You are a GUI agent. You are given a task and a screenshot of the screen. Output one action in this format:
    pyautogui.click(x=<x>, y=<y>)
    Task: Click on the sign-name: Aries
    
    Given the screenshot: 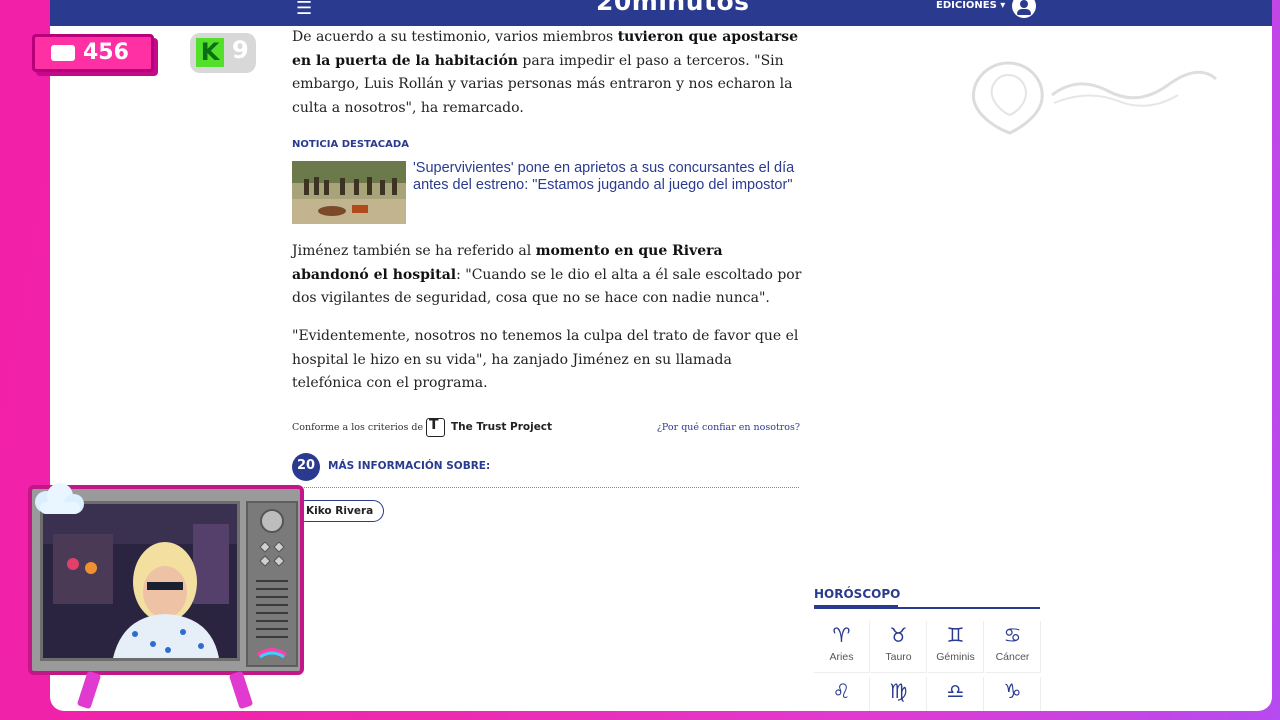 What is the action you would take?
    pyautogui.click(x=841, y=657)
    